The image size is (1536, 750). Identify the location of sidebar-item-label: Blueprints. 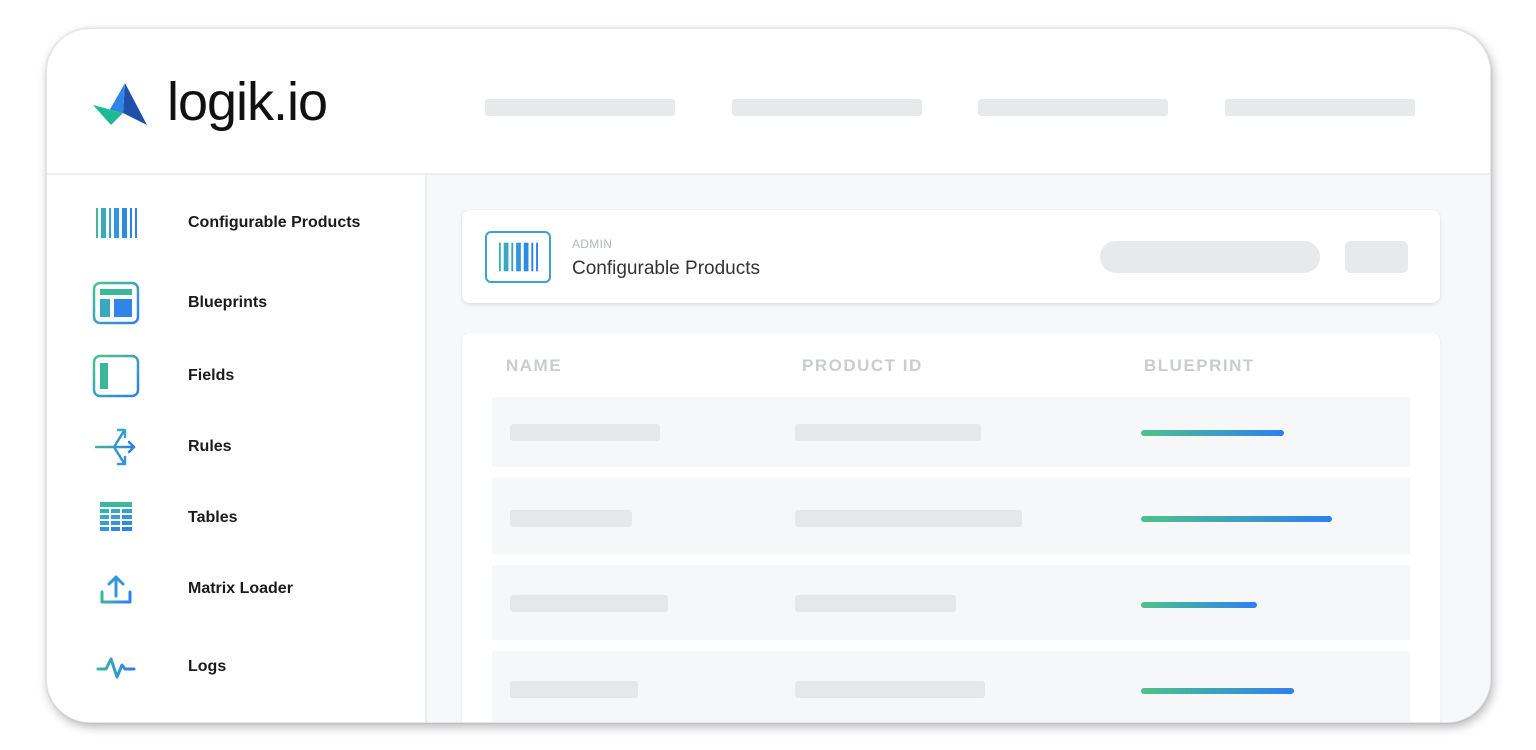
(228, 302).